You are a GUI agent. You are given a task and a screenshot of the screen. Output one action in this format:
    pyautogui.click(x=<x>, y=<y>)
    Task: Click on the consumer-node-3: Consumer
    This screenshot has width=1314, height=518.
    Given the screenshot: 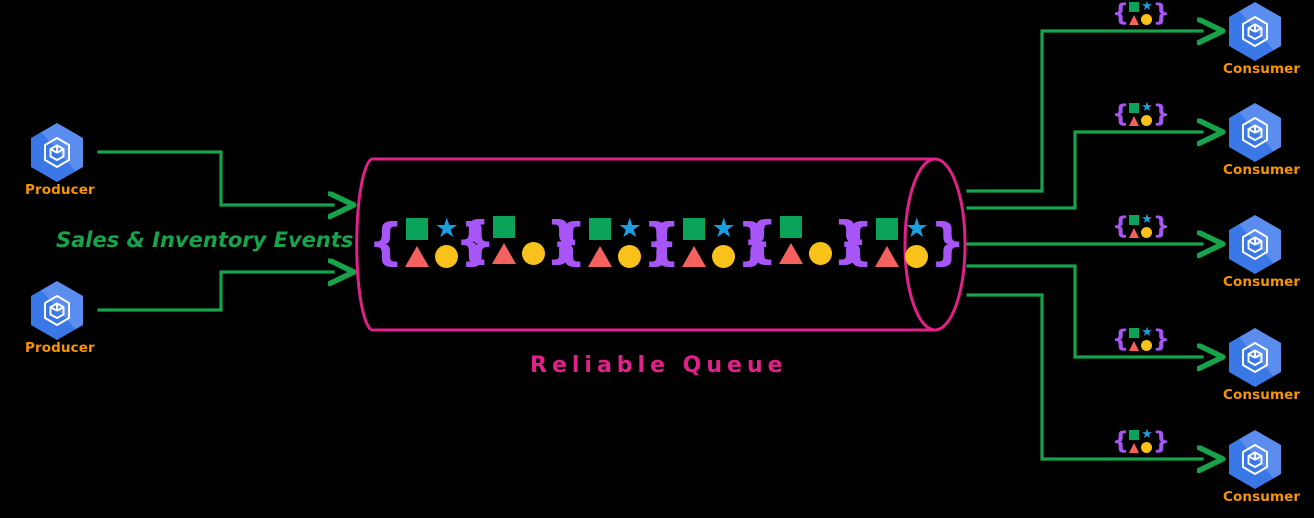 What is the action you would take?
    pyautogui.click(x=1262, y=252)
    